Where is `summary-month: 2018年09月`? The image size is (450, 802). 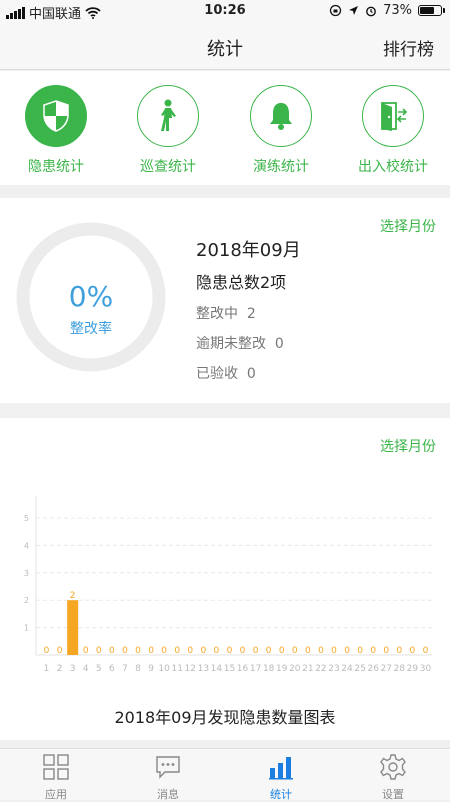 summary-month: 2018年09月 is located at coordinates (248, 250).